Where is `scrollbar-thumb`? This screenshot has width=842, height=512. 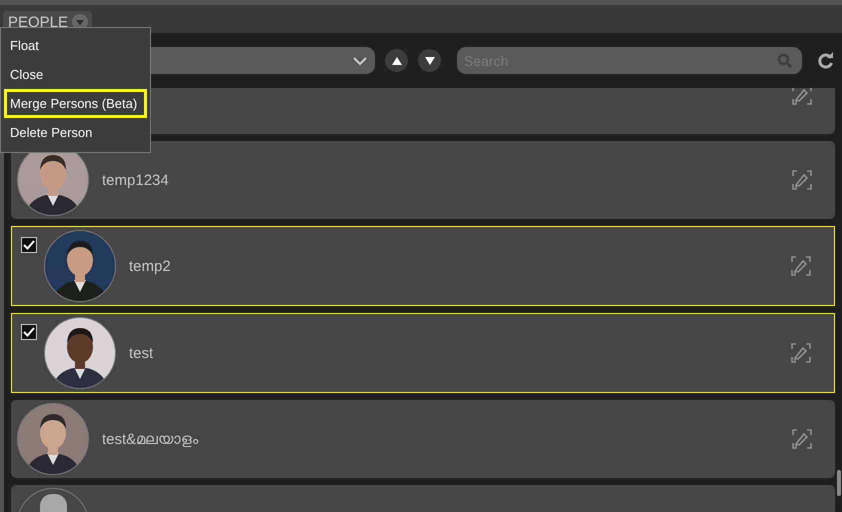
scrollbar-thumb is located at coordinates (839, 483).